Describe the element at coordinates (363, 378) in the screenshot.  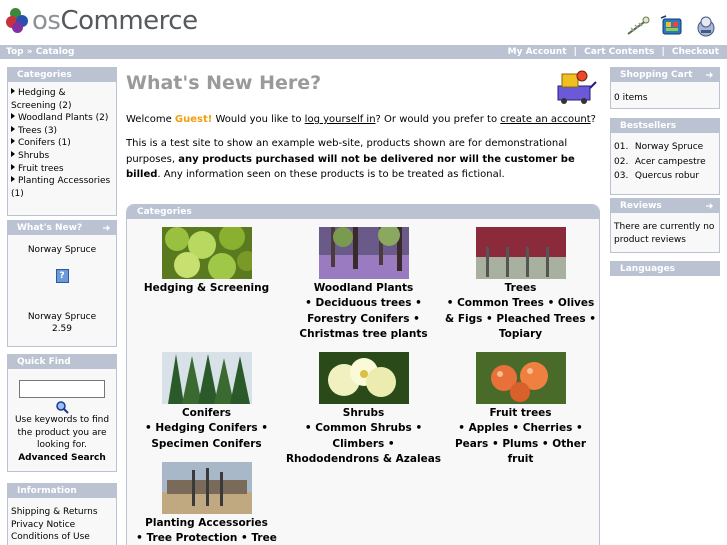
I see `shrubs-image` at that location.